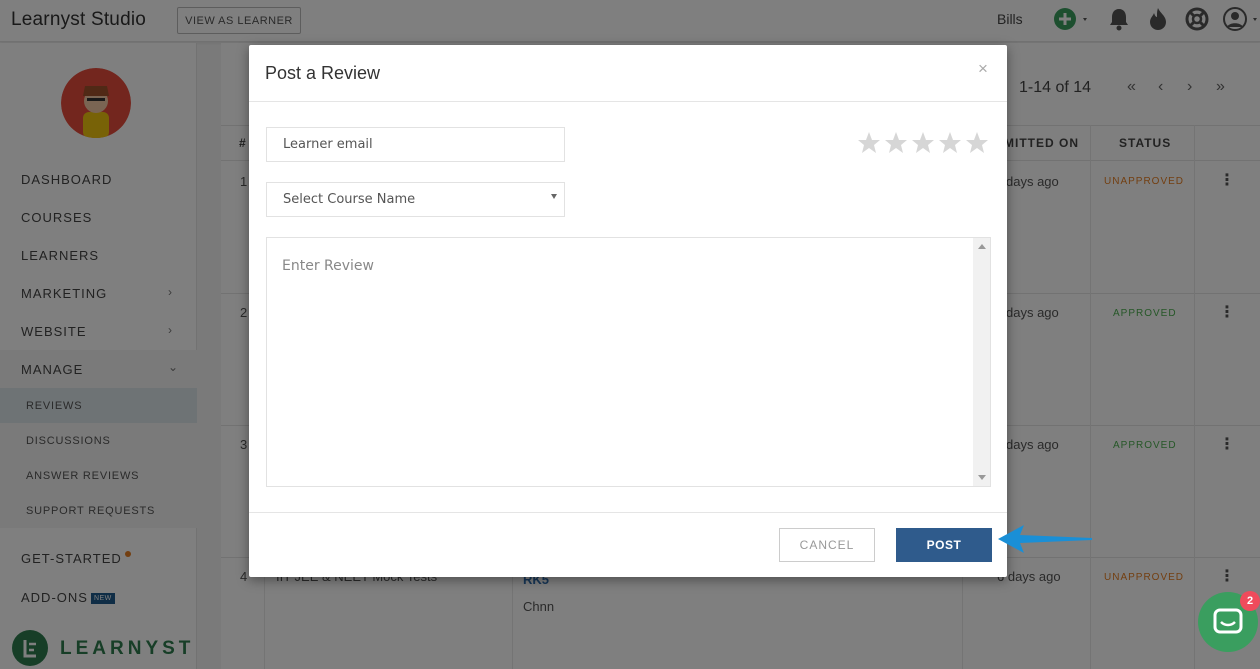  What do you see at coordinates (323, 73) in the screenshot?
I see `modal-title: Post a Review` at bounding box center [323, 73].